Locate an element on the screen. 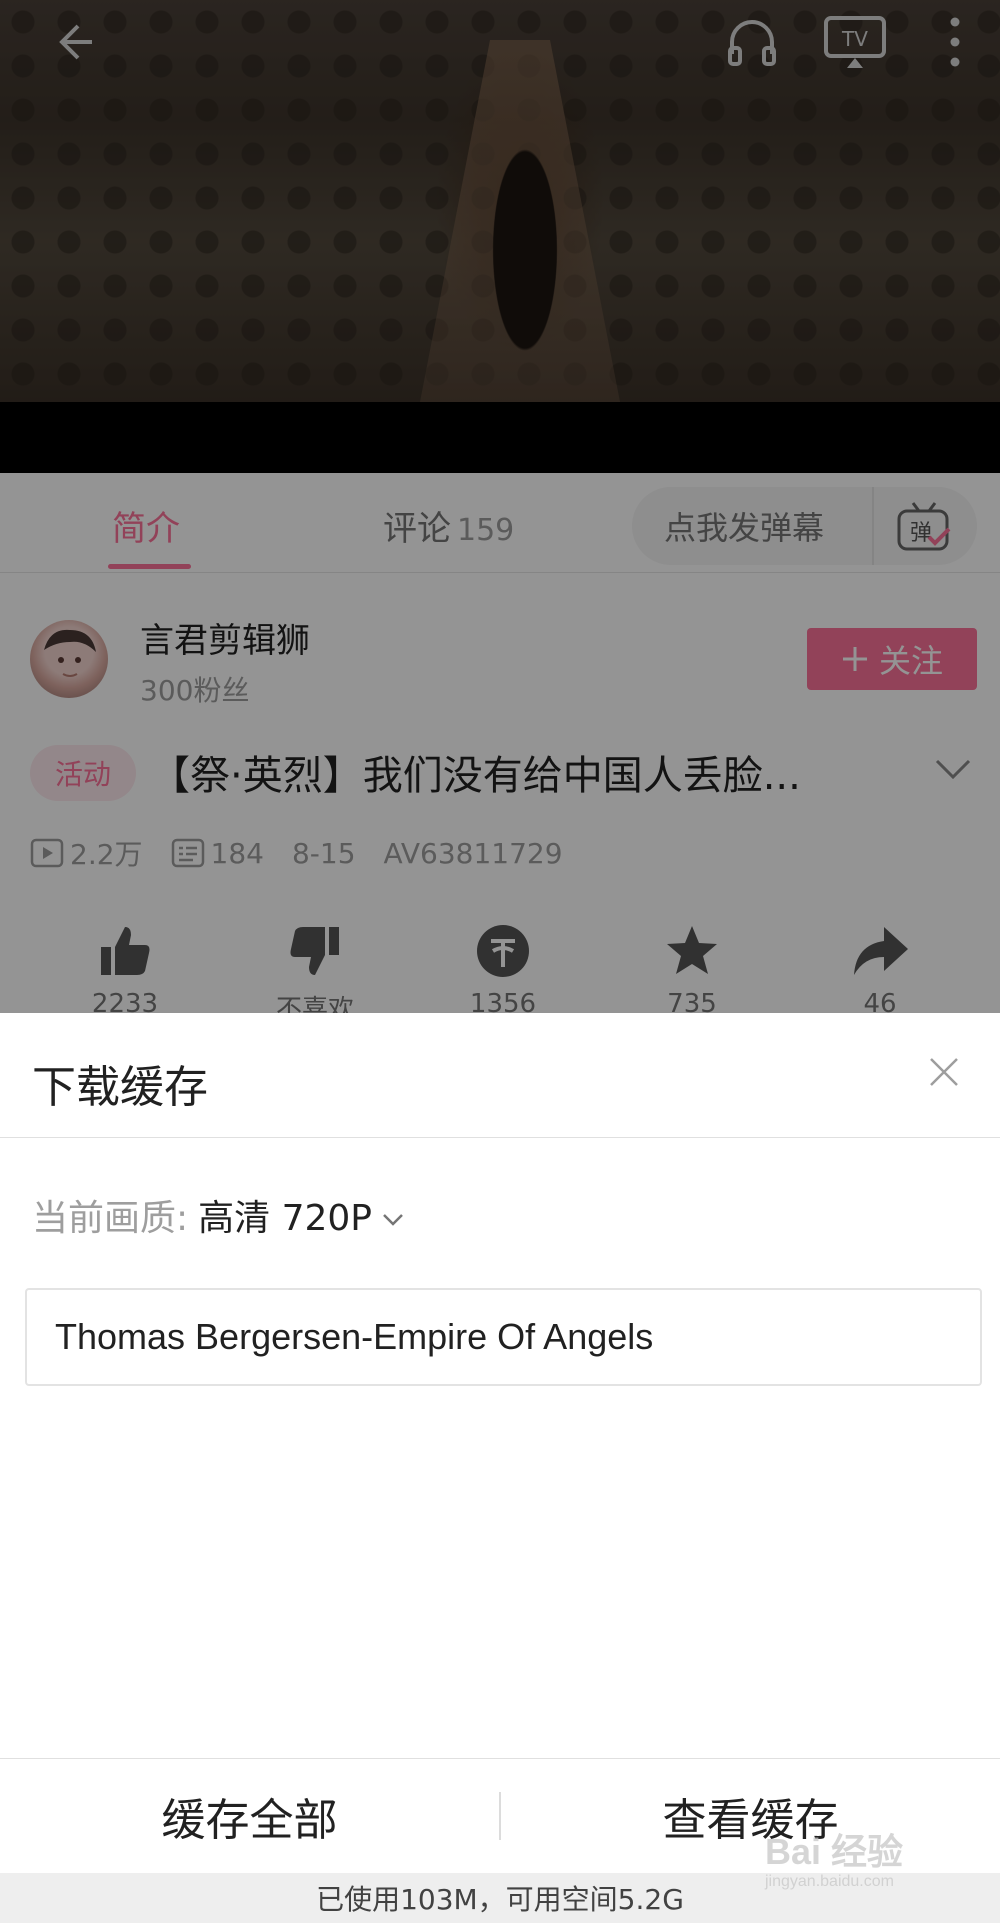 Image resolution: width=1000 pixels, height=1923 pixels. quality-selector: 当前画质: 高清 720P is located at coordinates (218, 1215).